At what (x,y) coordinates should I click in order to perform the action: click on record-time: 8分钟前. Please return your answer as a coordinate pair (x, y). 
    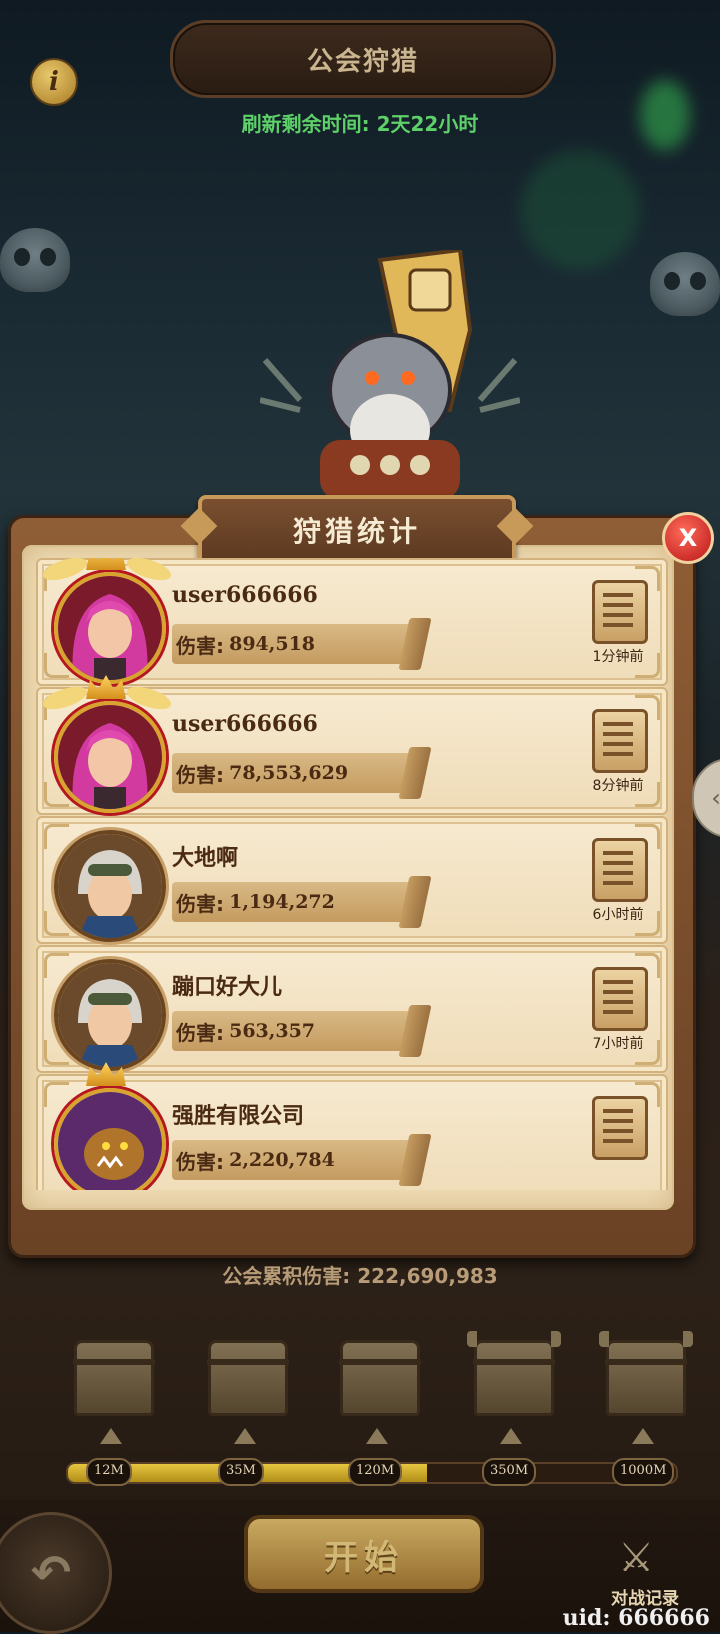
    Looking at the image, I should click on (618, 786).